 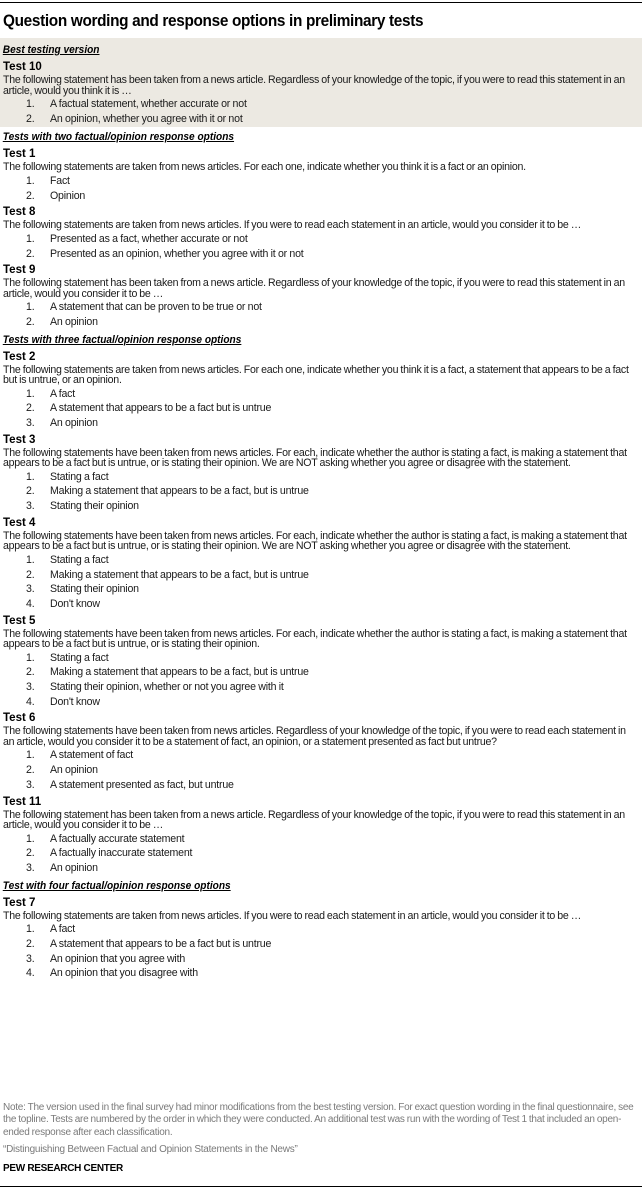 What do you see at coordinates (321, 2) in the screenshot?
I see `top-rule` at bounding box center [321, 2].